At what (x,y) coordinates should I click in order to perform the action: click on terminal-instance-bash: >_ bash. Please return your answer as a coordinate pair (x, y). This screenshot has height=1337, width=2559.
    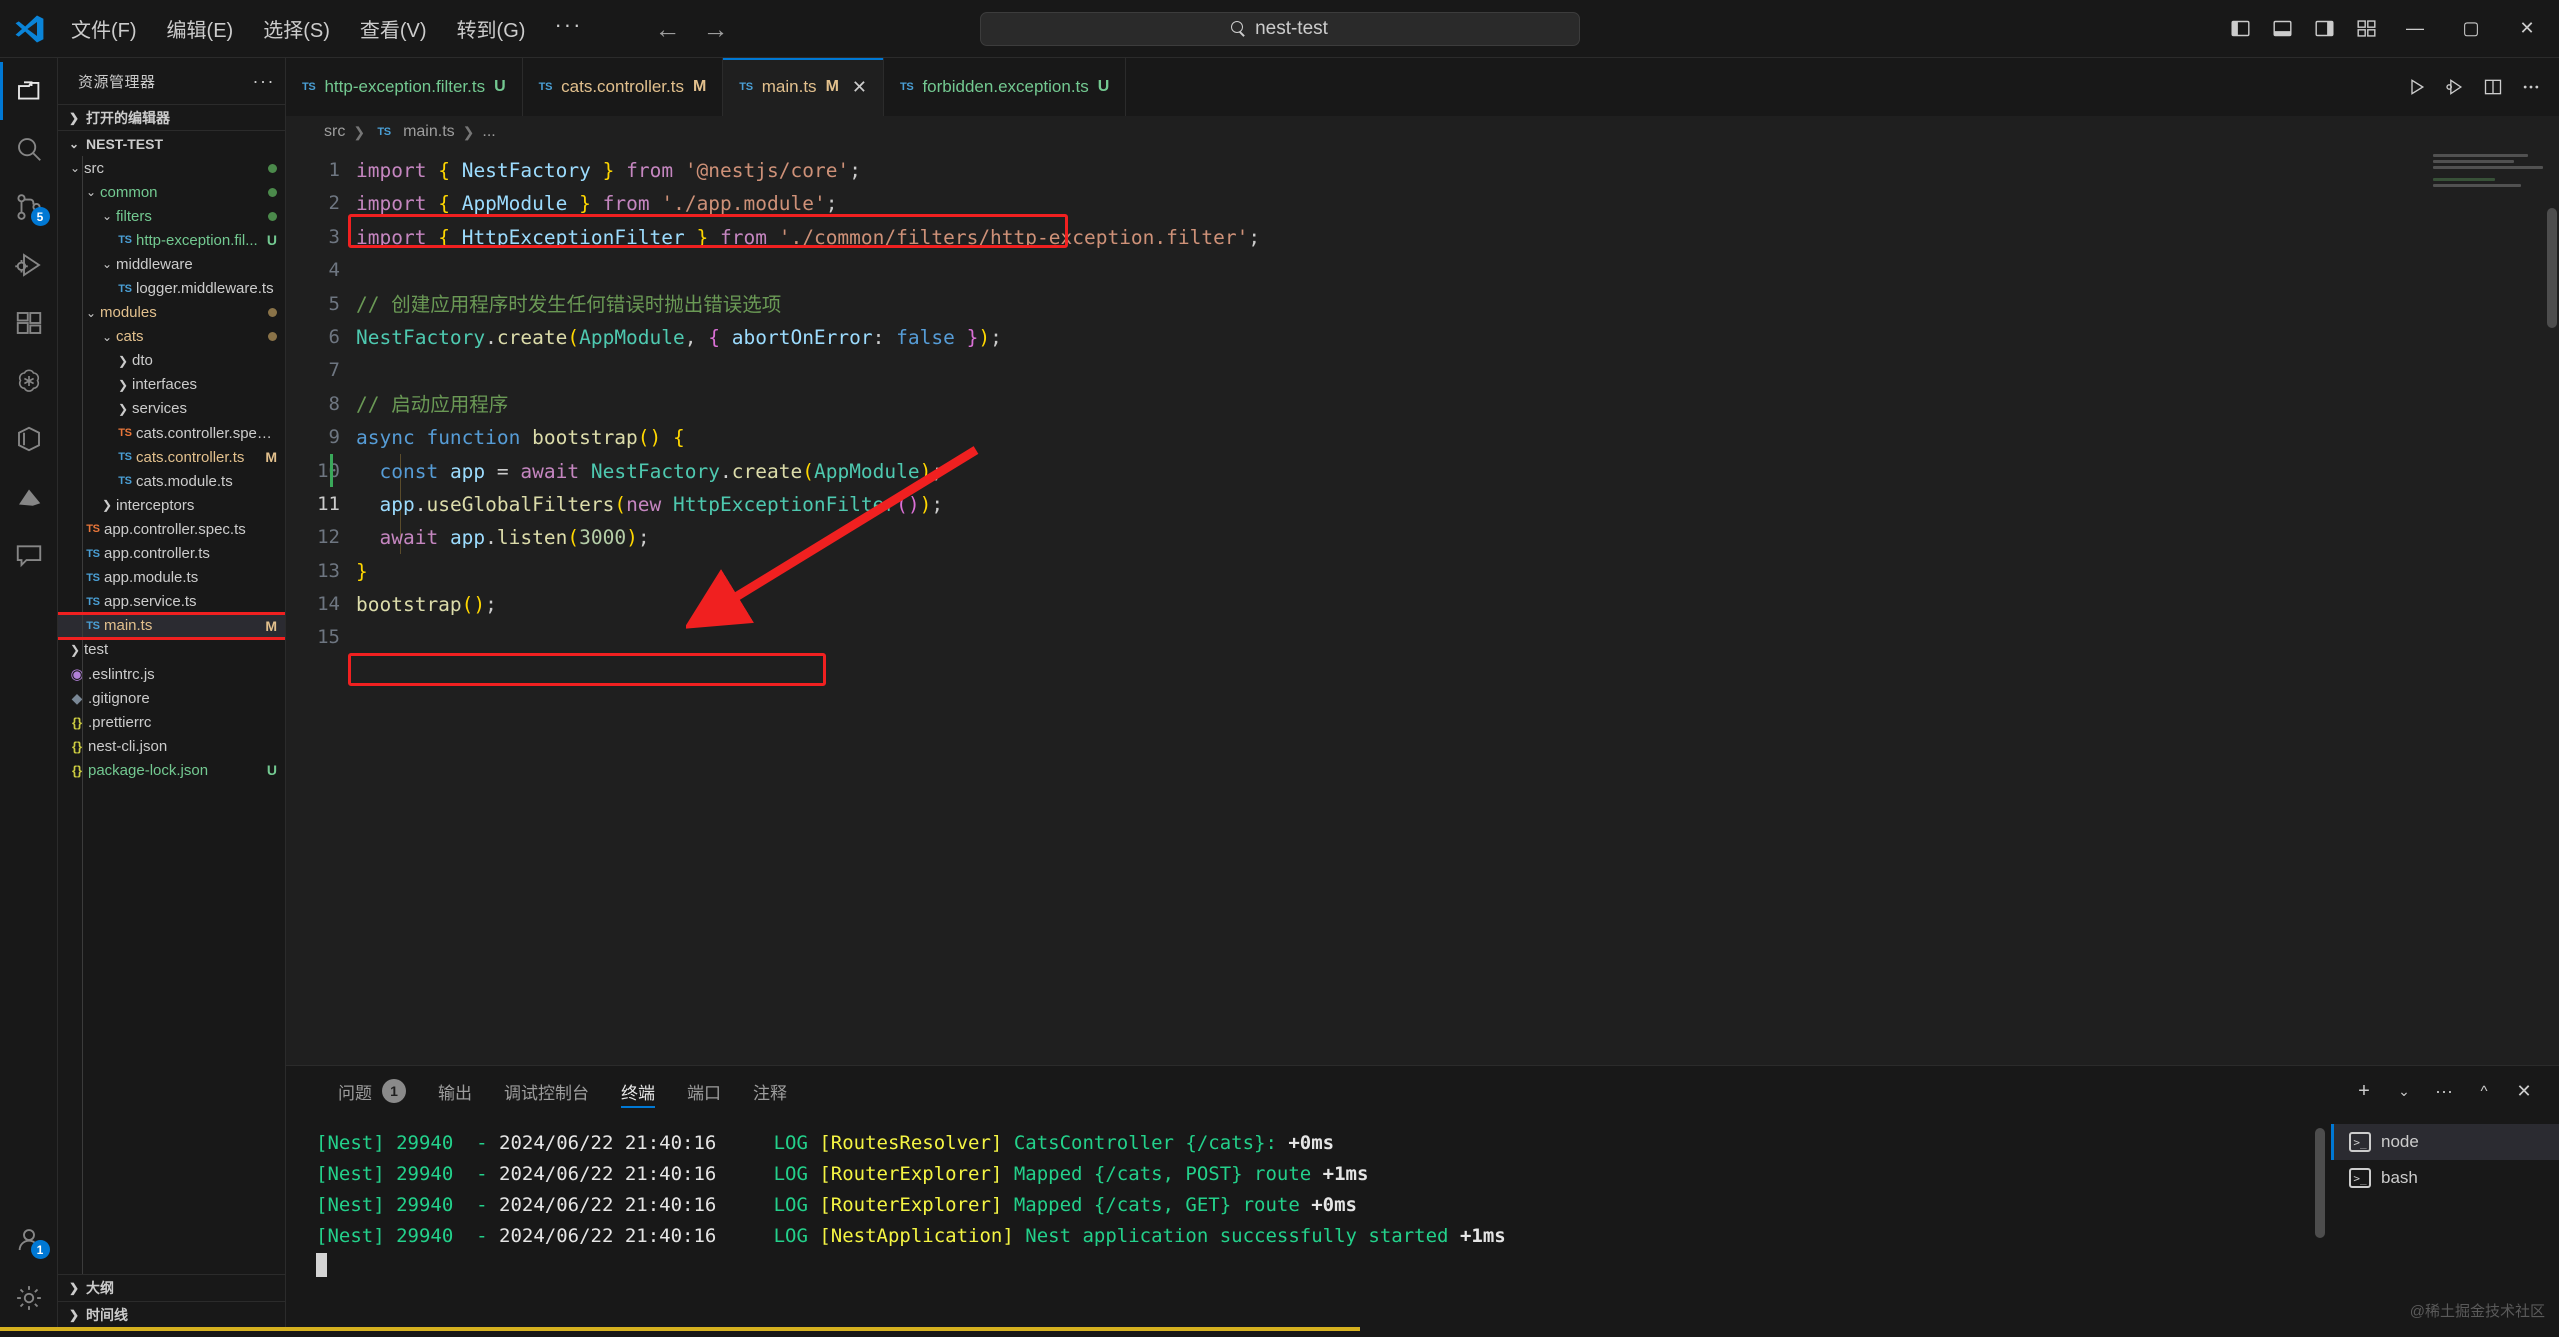
    Looking at the image, I should click on (2445, 1178).